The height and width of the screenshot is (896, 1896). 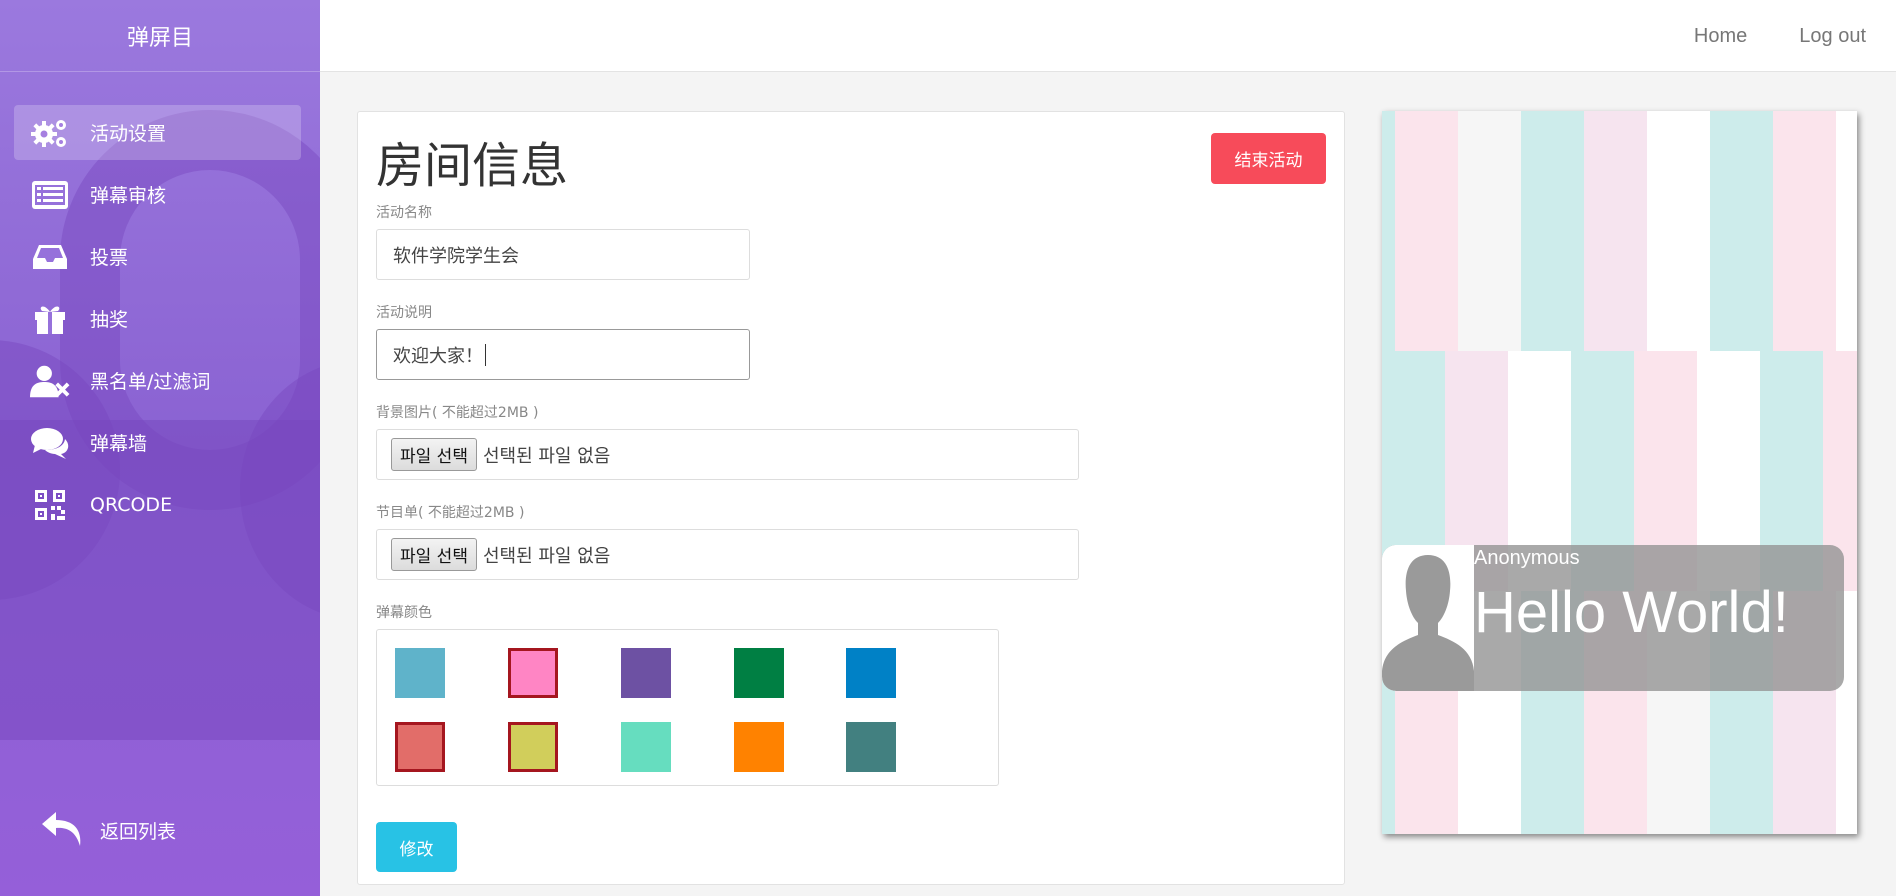 I want to click on program-file-status: 선택된 파일 없음, so click(x=546, y=556).